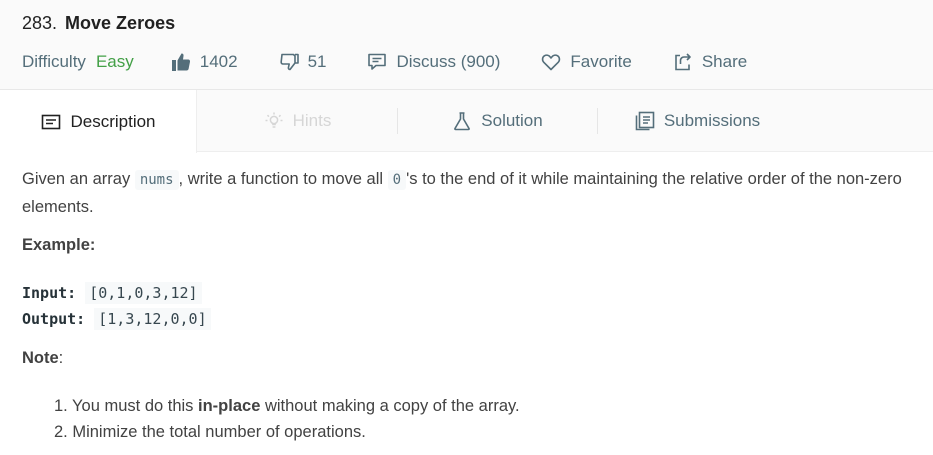 The image size is (933, 455). Describe the element at coordinates (462, 121) in the screenshot. I see `flask-icon` at that location.